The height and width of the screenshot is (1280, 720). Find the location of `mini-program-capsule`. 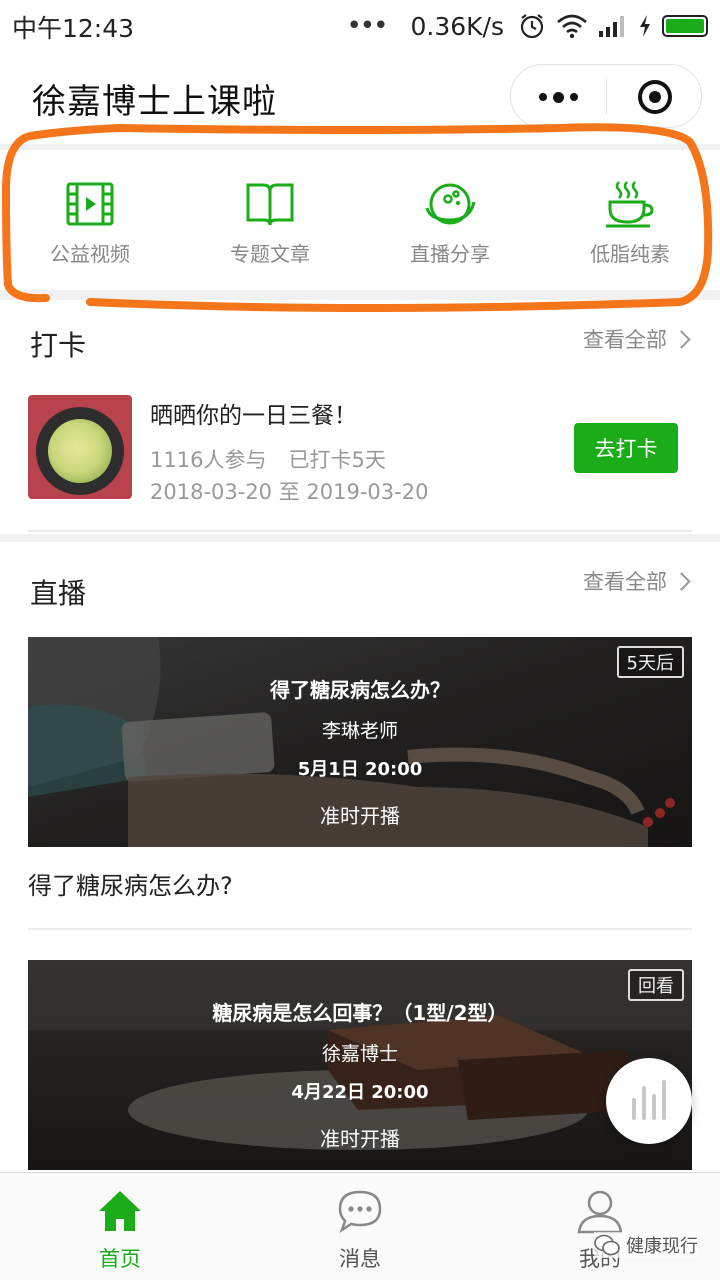

mini-program-capsule is located at coordinates (606, 96).